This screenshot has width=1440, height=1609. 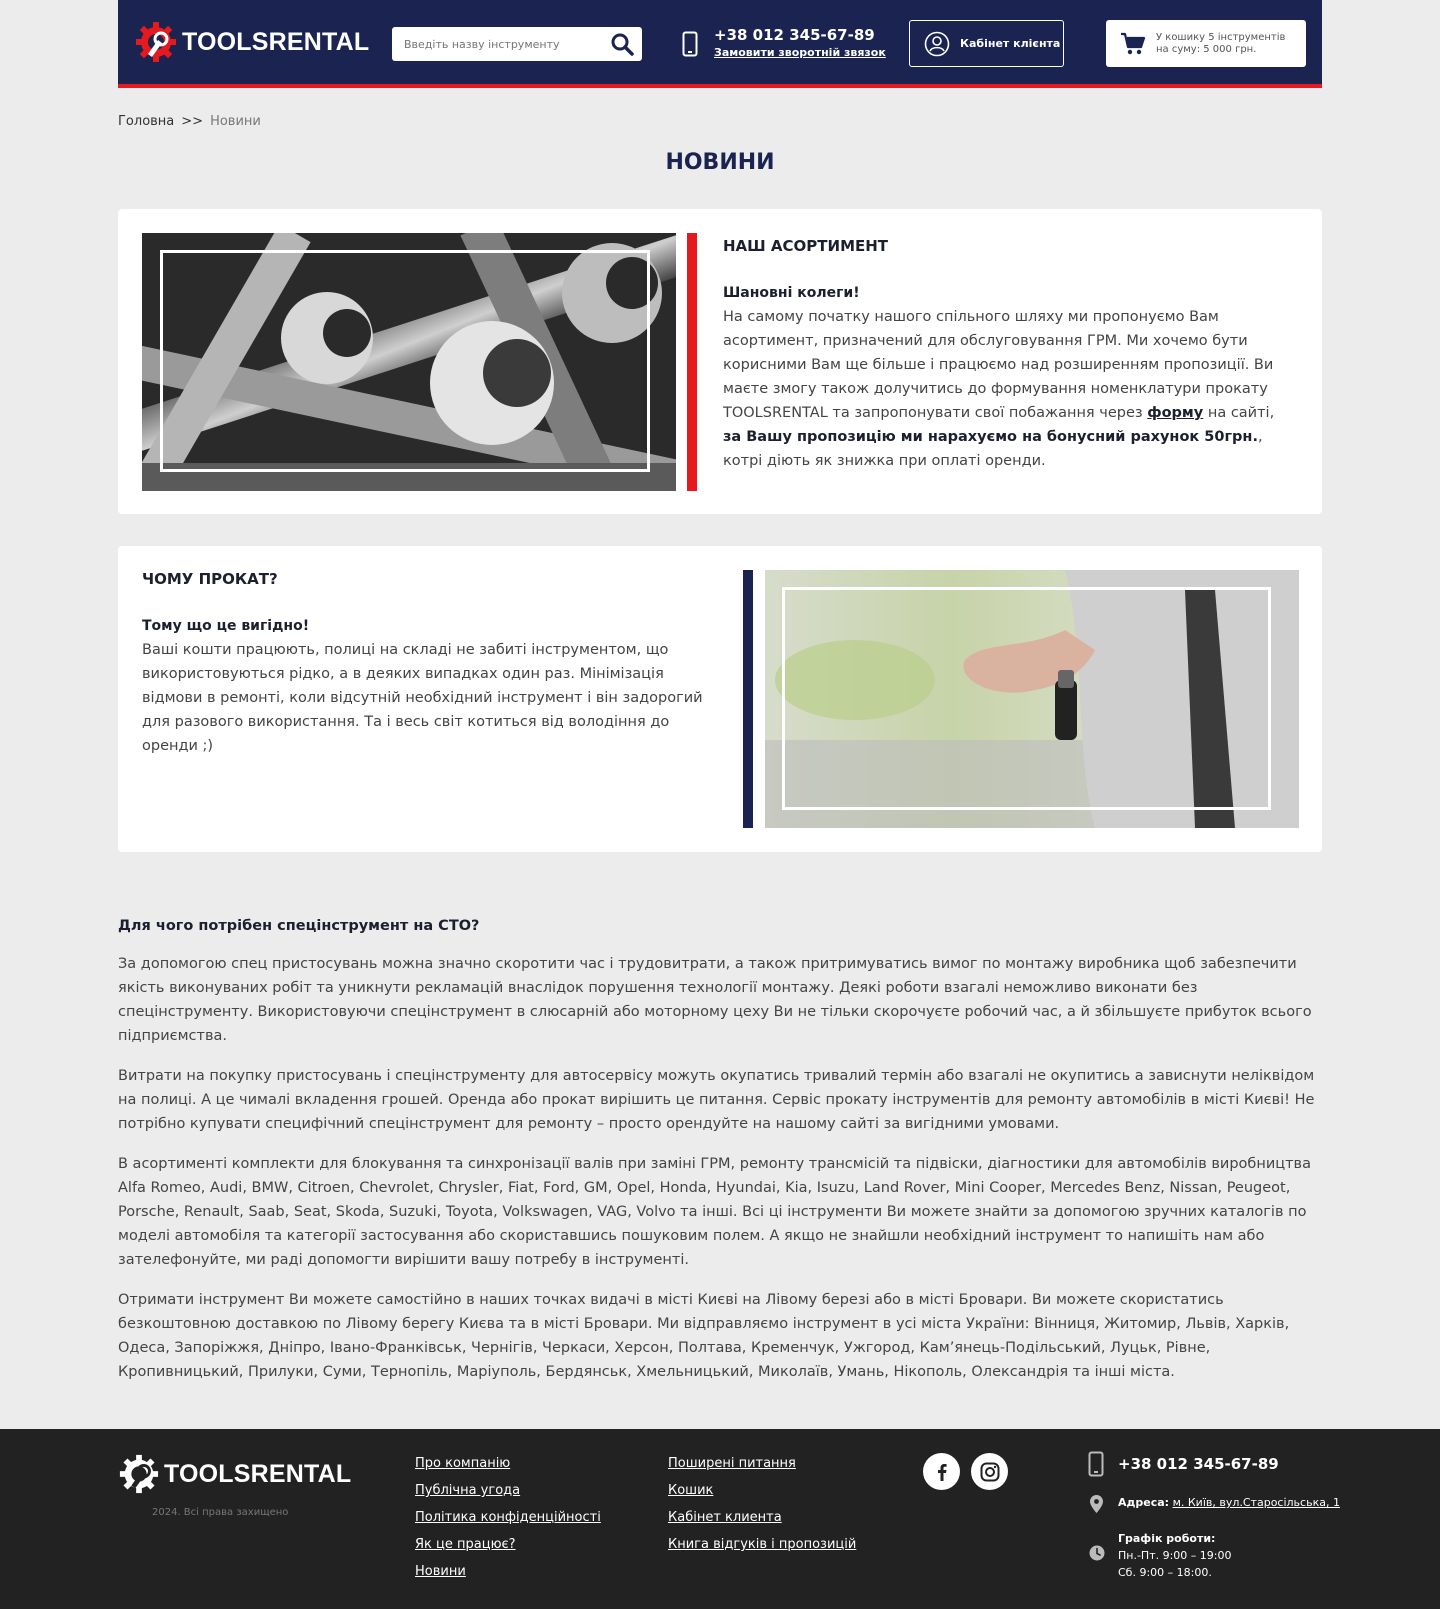 What do you see at coordinates (762, 1491) in the screenshot?
I see `footer-link-cart: Кошик` at bounding box center [762, 1491].